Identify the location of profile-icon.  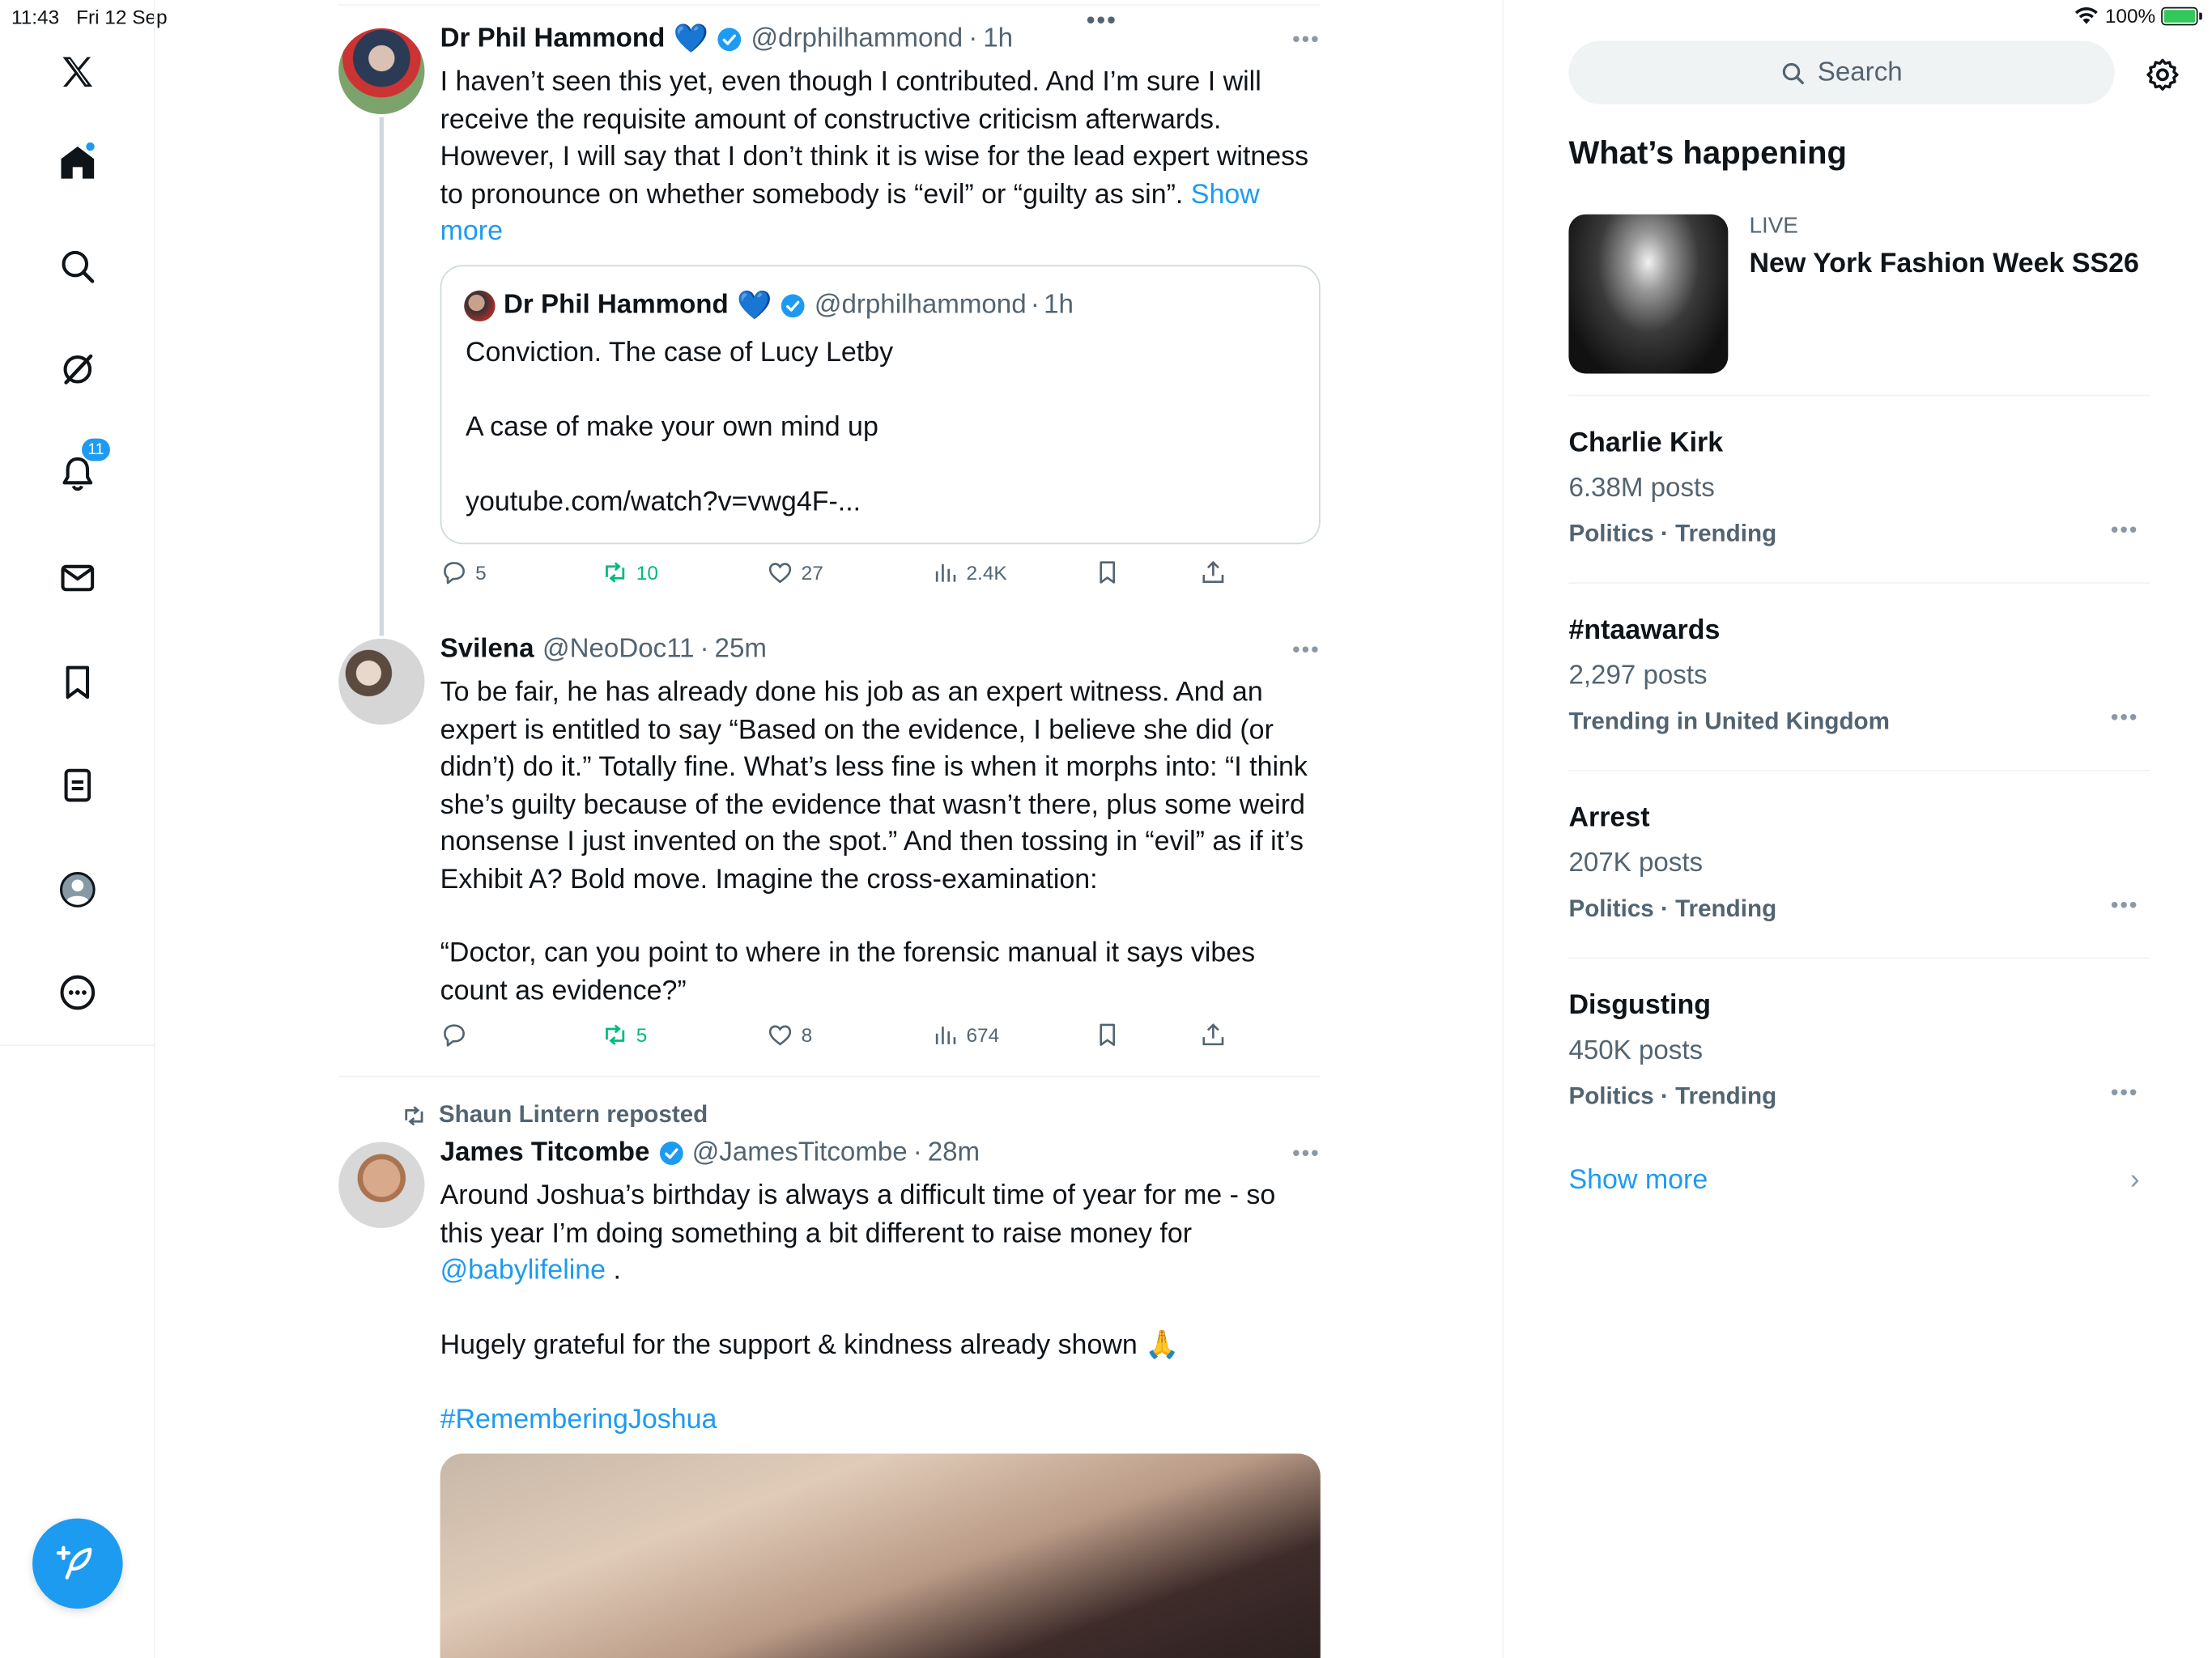
(77, 890).